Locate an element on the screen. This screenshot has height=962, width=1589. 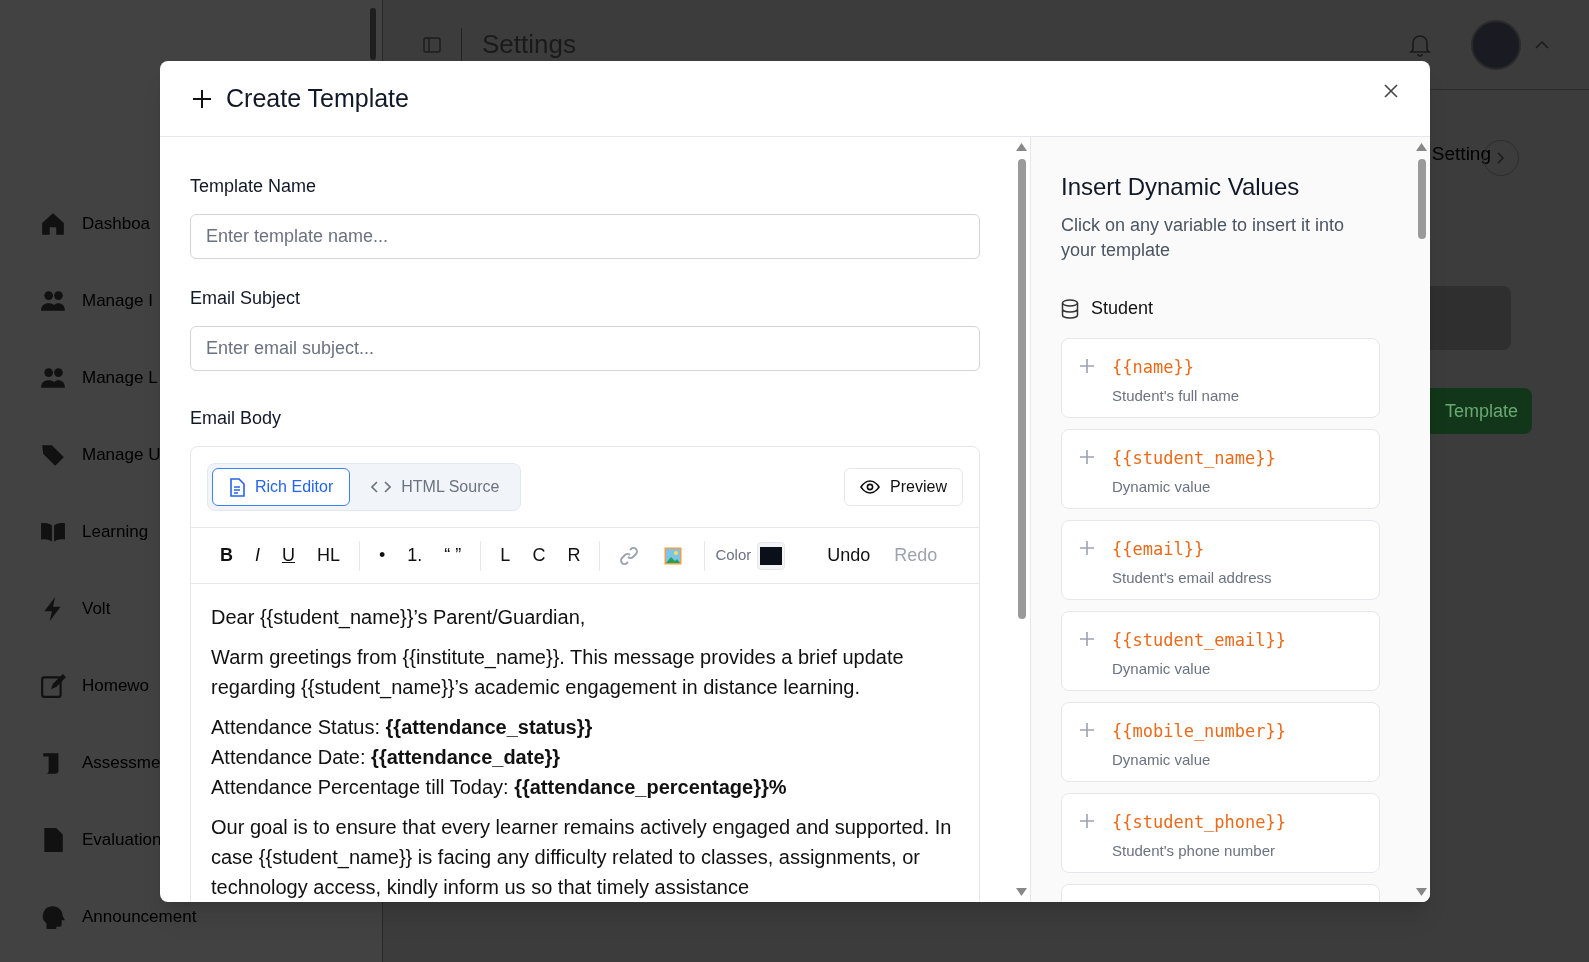
color-label: Color is located at coordinates (733, 555).